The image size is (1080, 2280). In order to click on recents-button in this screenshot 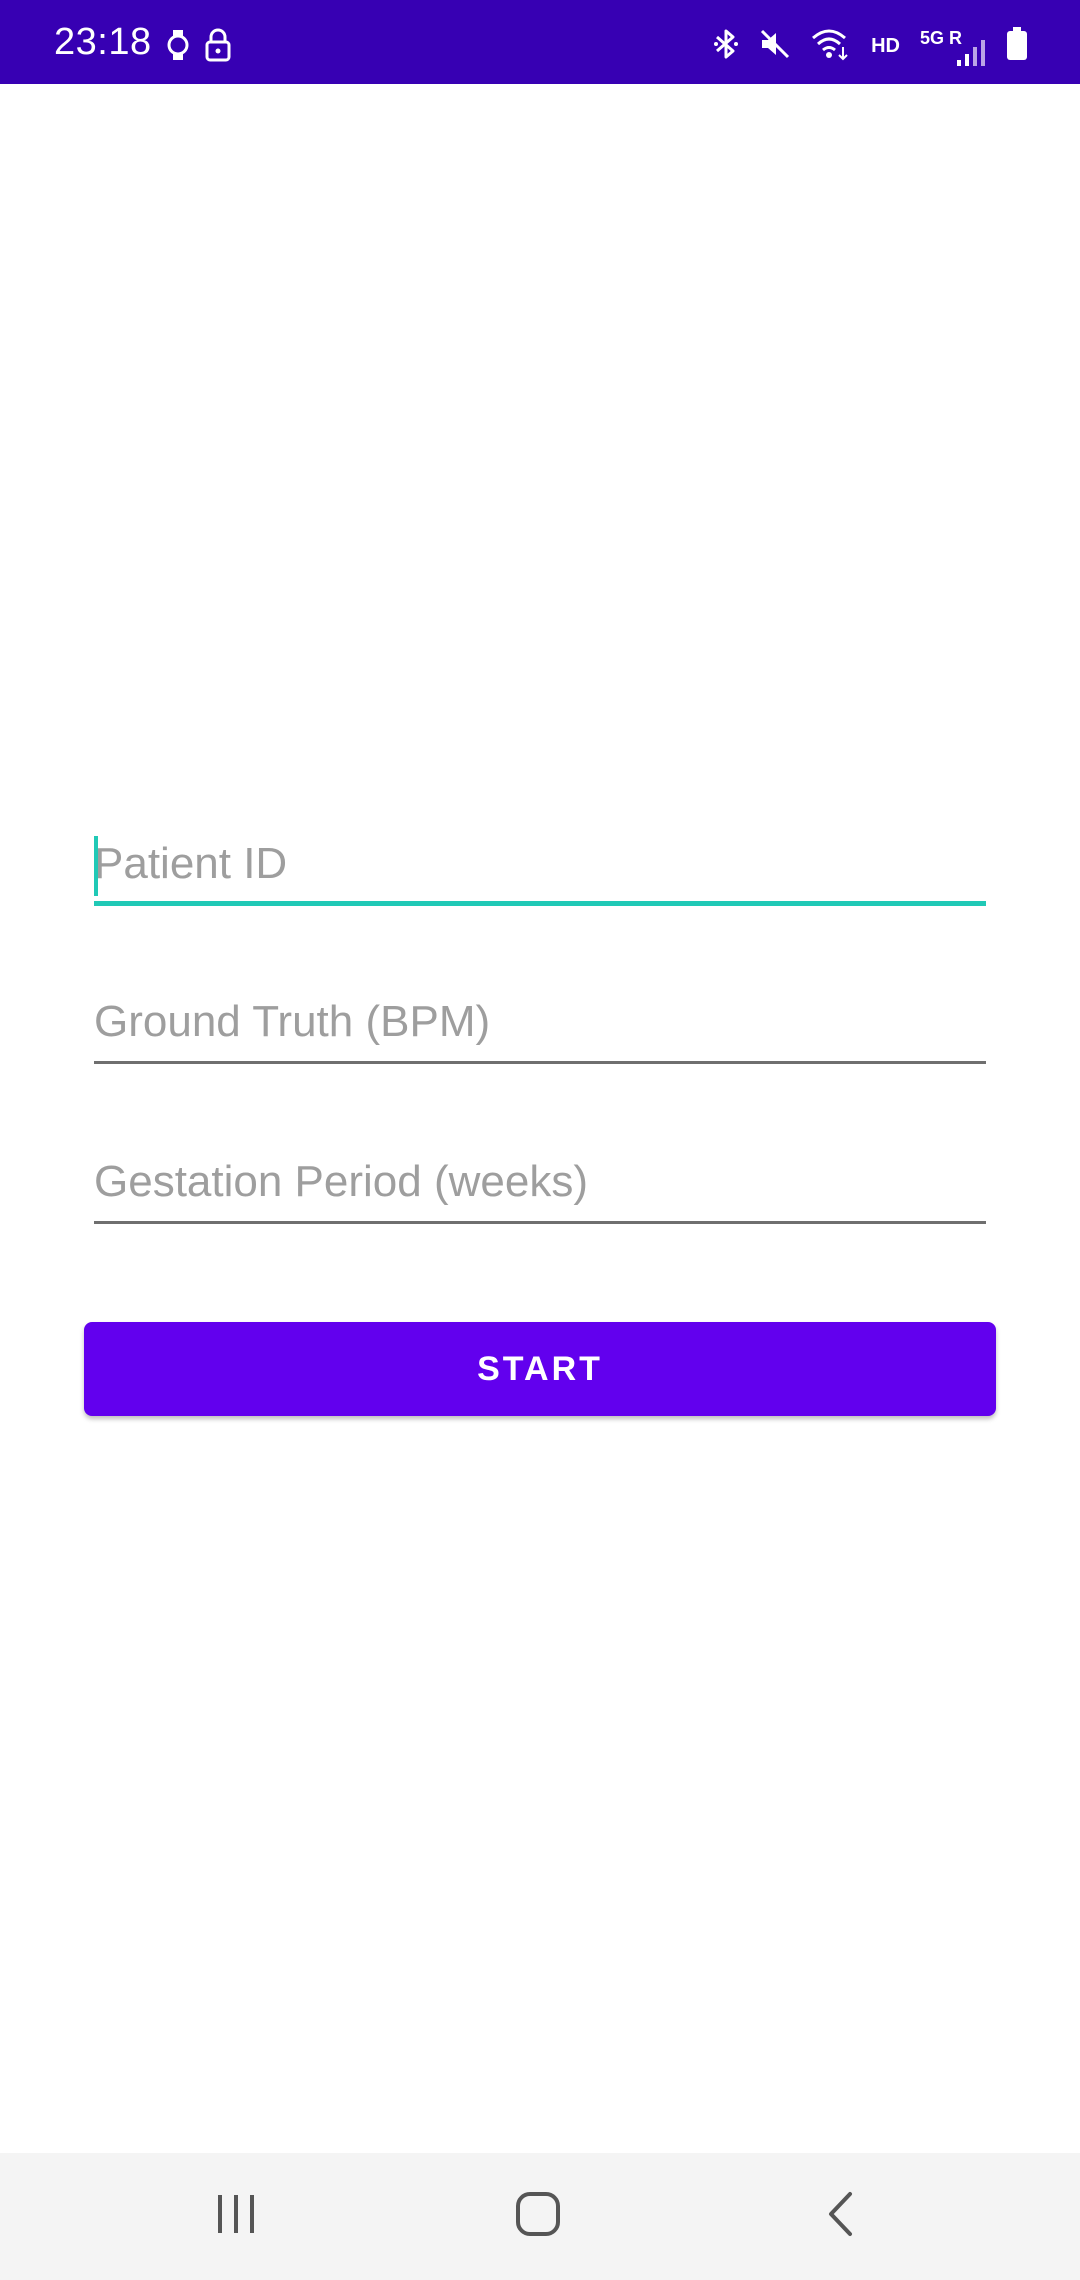, I will do `click(236, 2216)`.